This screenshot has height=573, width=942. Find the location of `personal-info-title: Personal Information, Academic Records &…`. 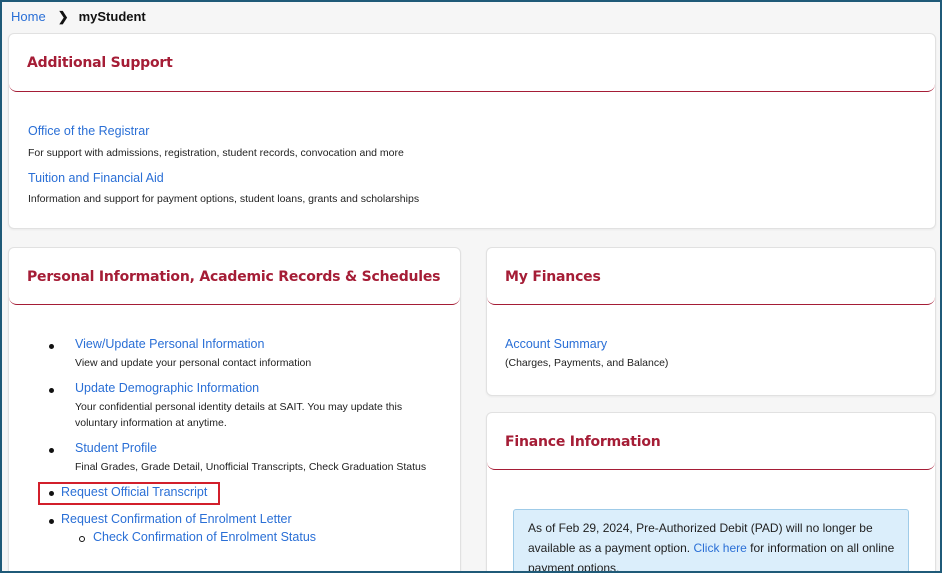

personal-info-title: Personal Information, Academic Records &… is located at coordinates (234, 277).